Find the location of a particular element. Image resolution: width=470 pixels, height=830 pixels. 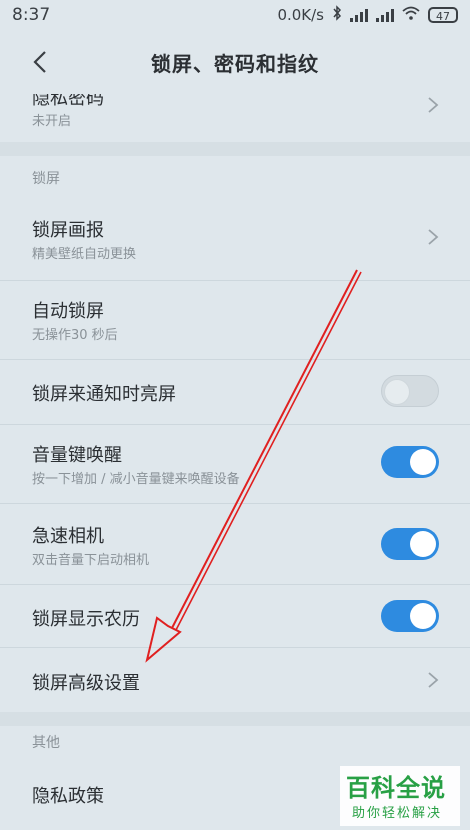

row-title: 锁屏显示农历 is located at coordinates (86, 619).